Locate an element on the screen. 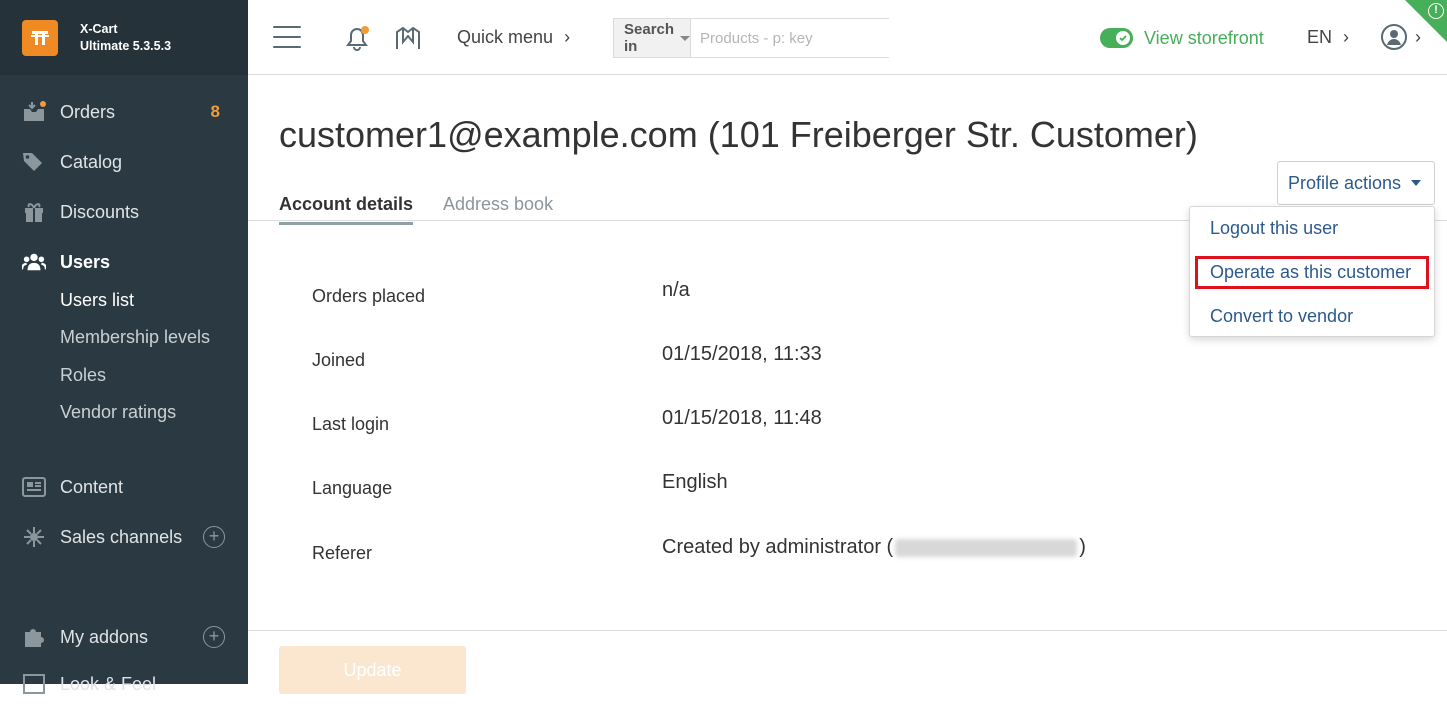  brand-version: Ultimate 5.3.5.3 is located at coordinates (126, 45).